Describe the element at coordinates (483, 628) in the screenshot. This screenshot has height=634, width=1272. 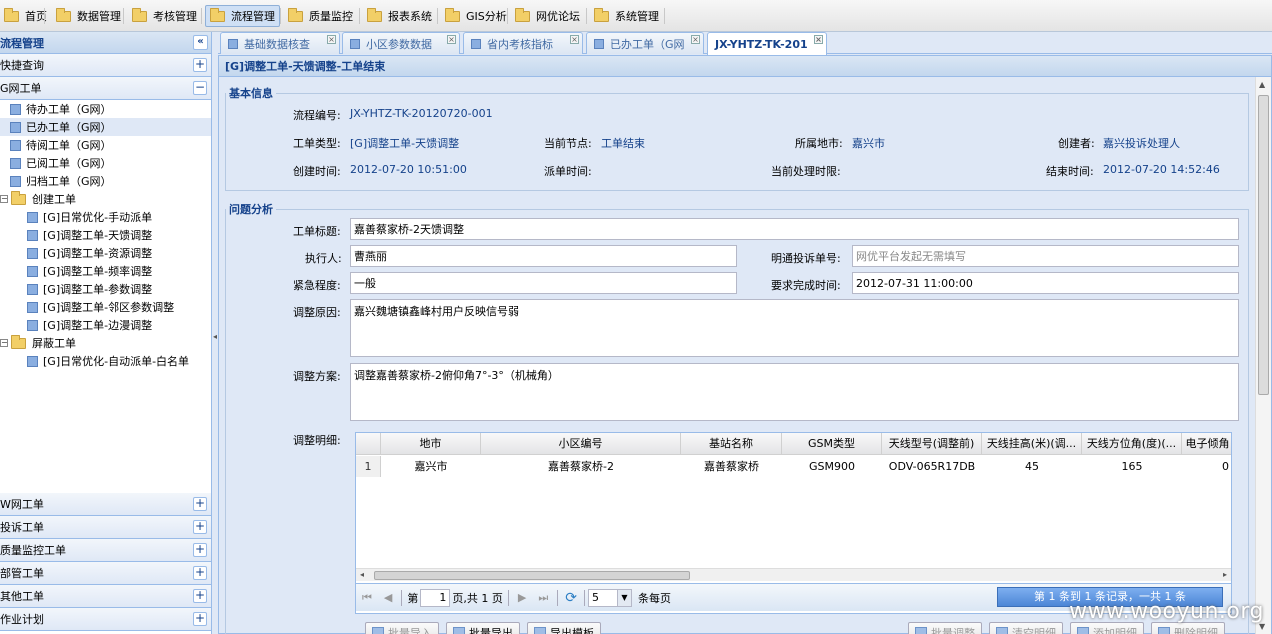
I see `batch-export-button: 批量导出` at that location.